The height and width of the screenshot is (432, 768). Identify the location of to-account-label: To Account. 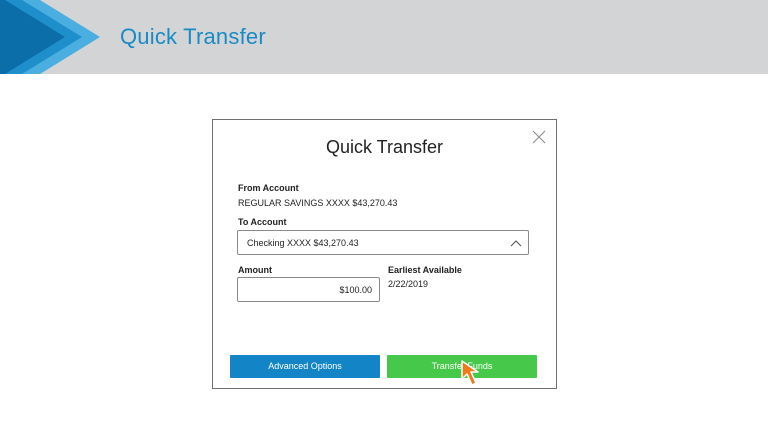
(262, 222).